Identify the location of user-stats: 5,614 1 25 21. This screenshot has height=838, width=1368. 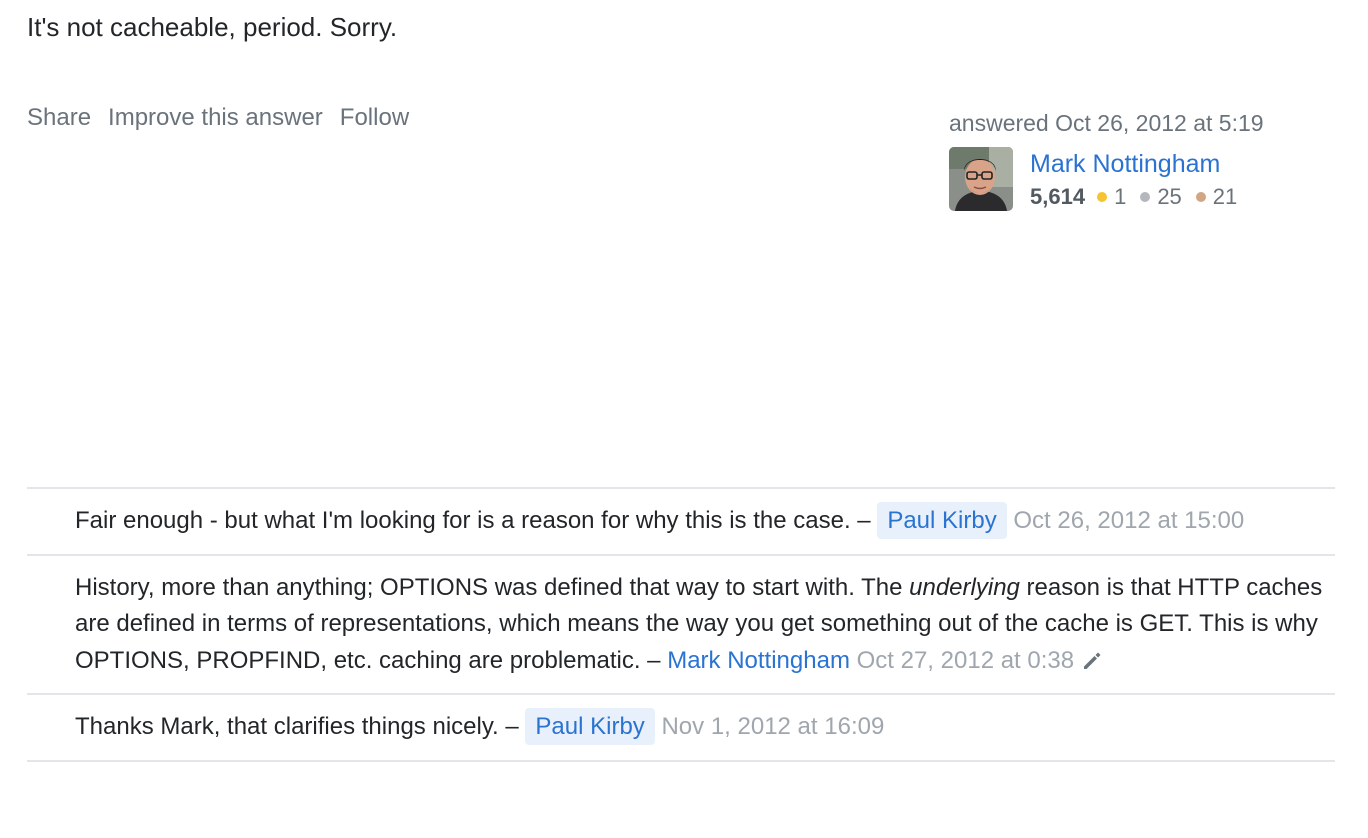
(1140, 197).